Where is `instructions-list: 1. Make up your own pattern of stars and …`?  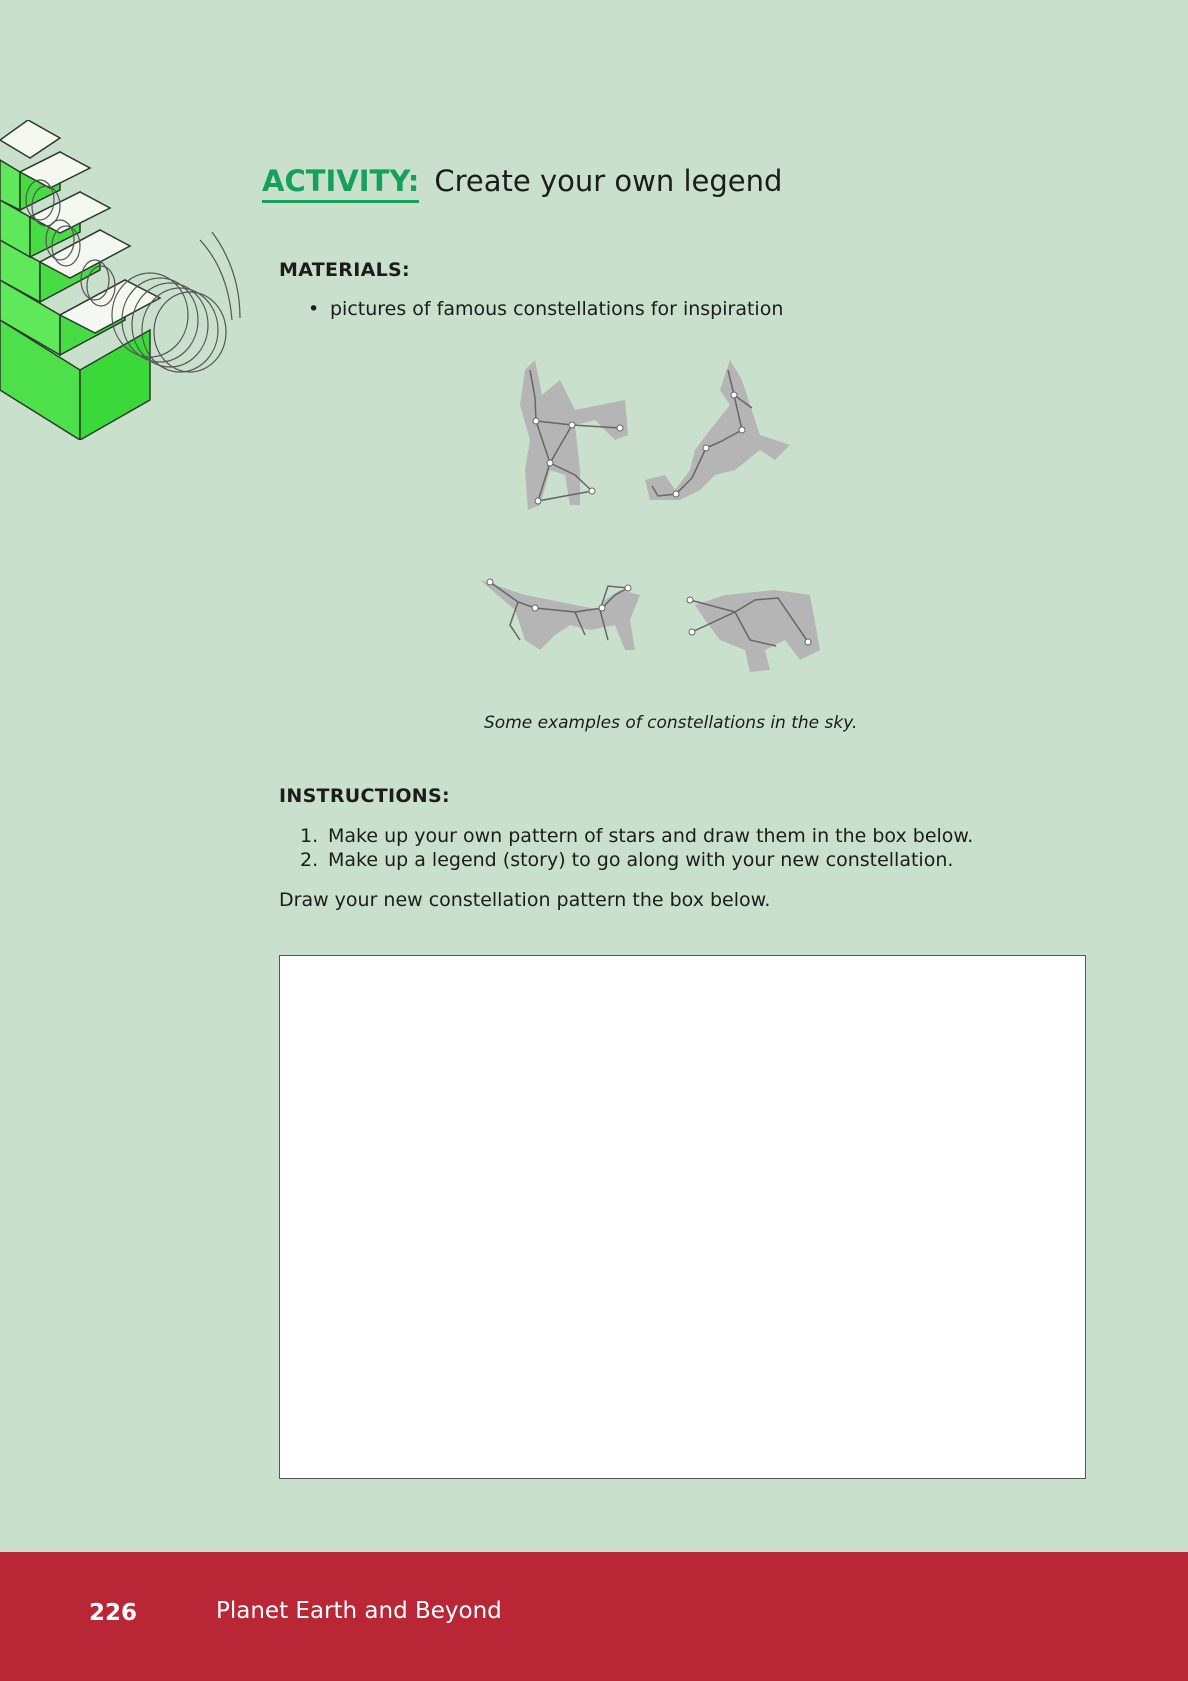
instructions-list: 1. Make up your own pattern of stars and … is located at coordinates (636, 848).